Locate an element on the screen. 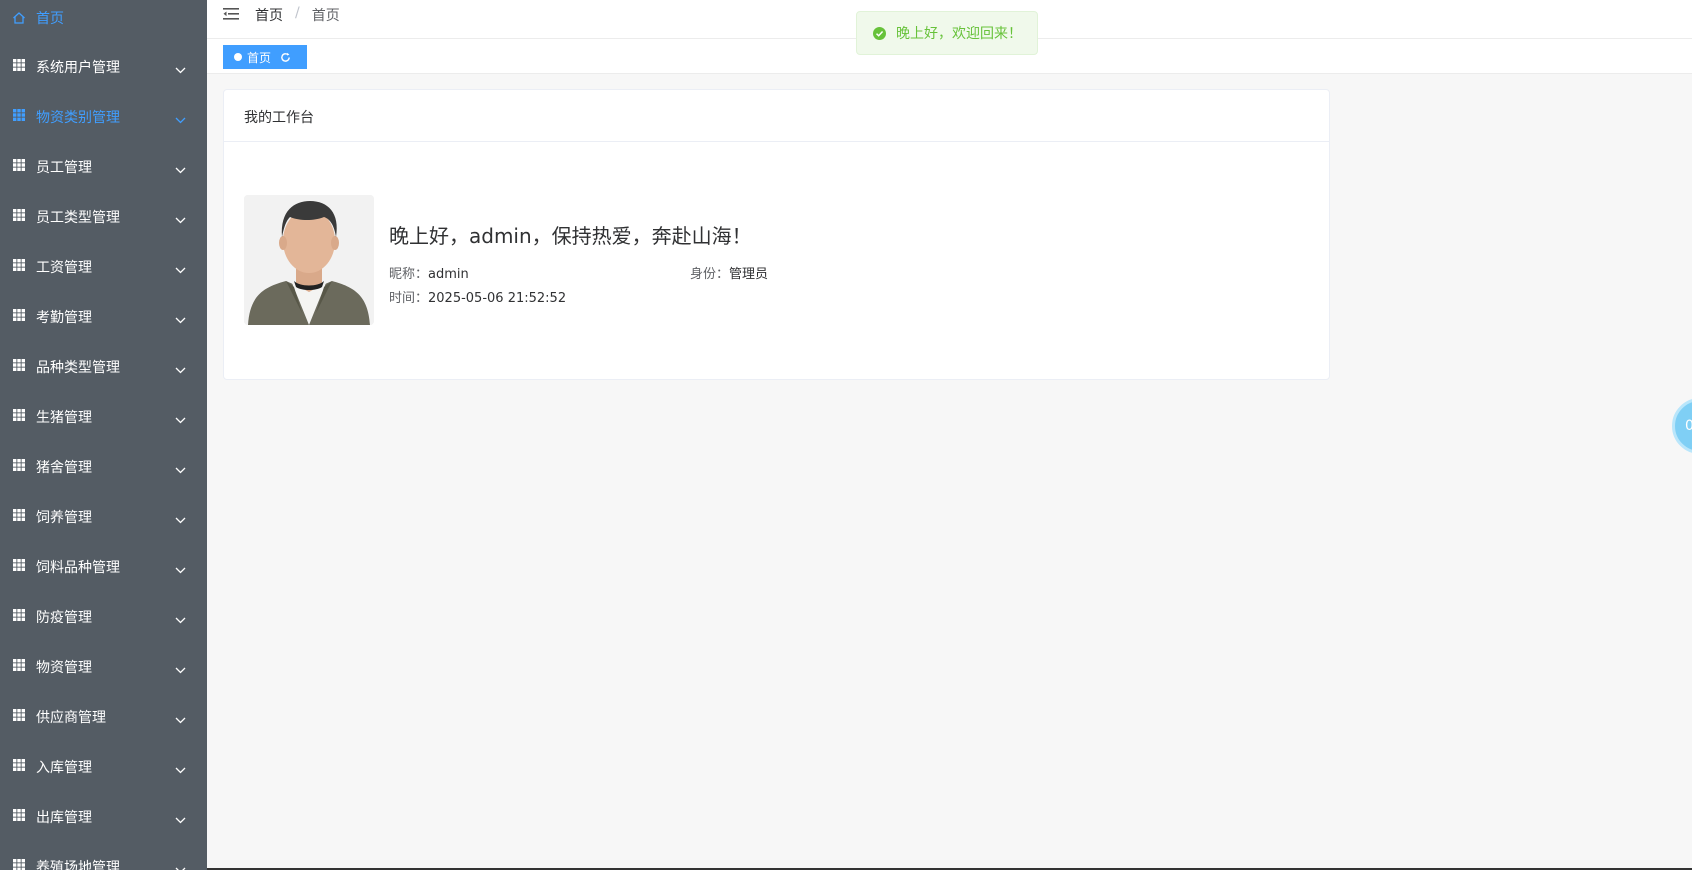 This screenshot has height=870, width=1692. sidebar-item-4: 员工类型管理 is located at coordinates (103, 217).